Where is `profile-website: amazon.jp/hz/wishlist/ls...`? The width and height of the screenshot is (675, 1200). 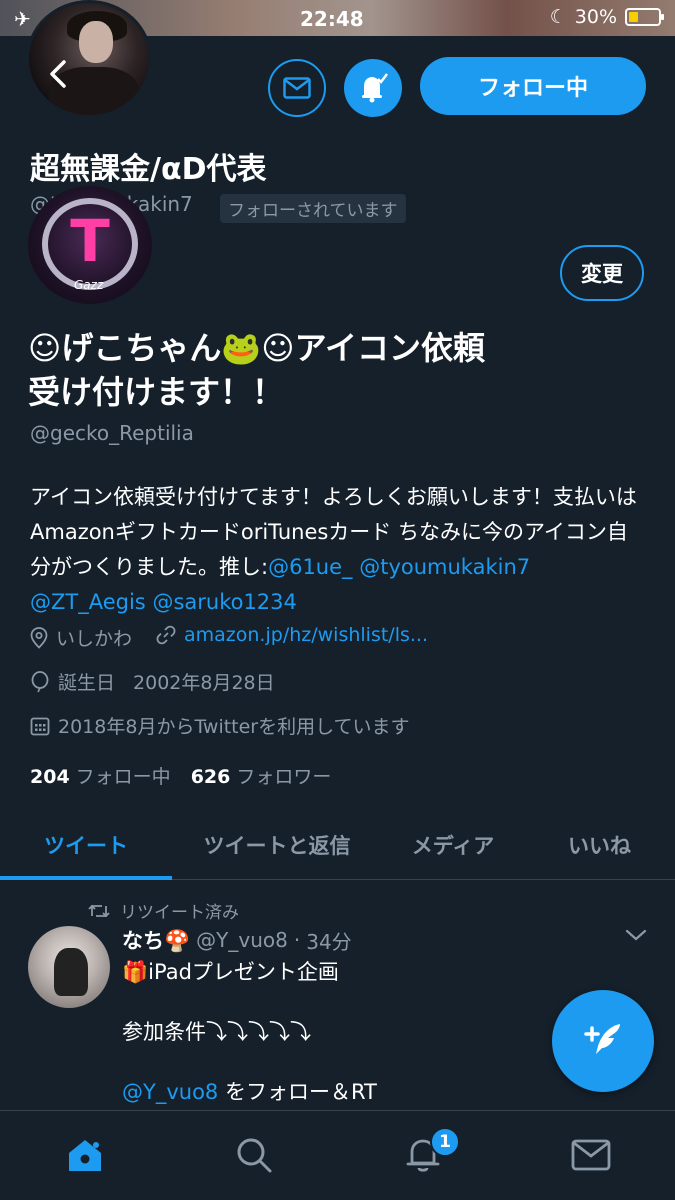
profile-website: amazon.jp/hz/wishlist/ls... is located at coordinates (292, 635).